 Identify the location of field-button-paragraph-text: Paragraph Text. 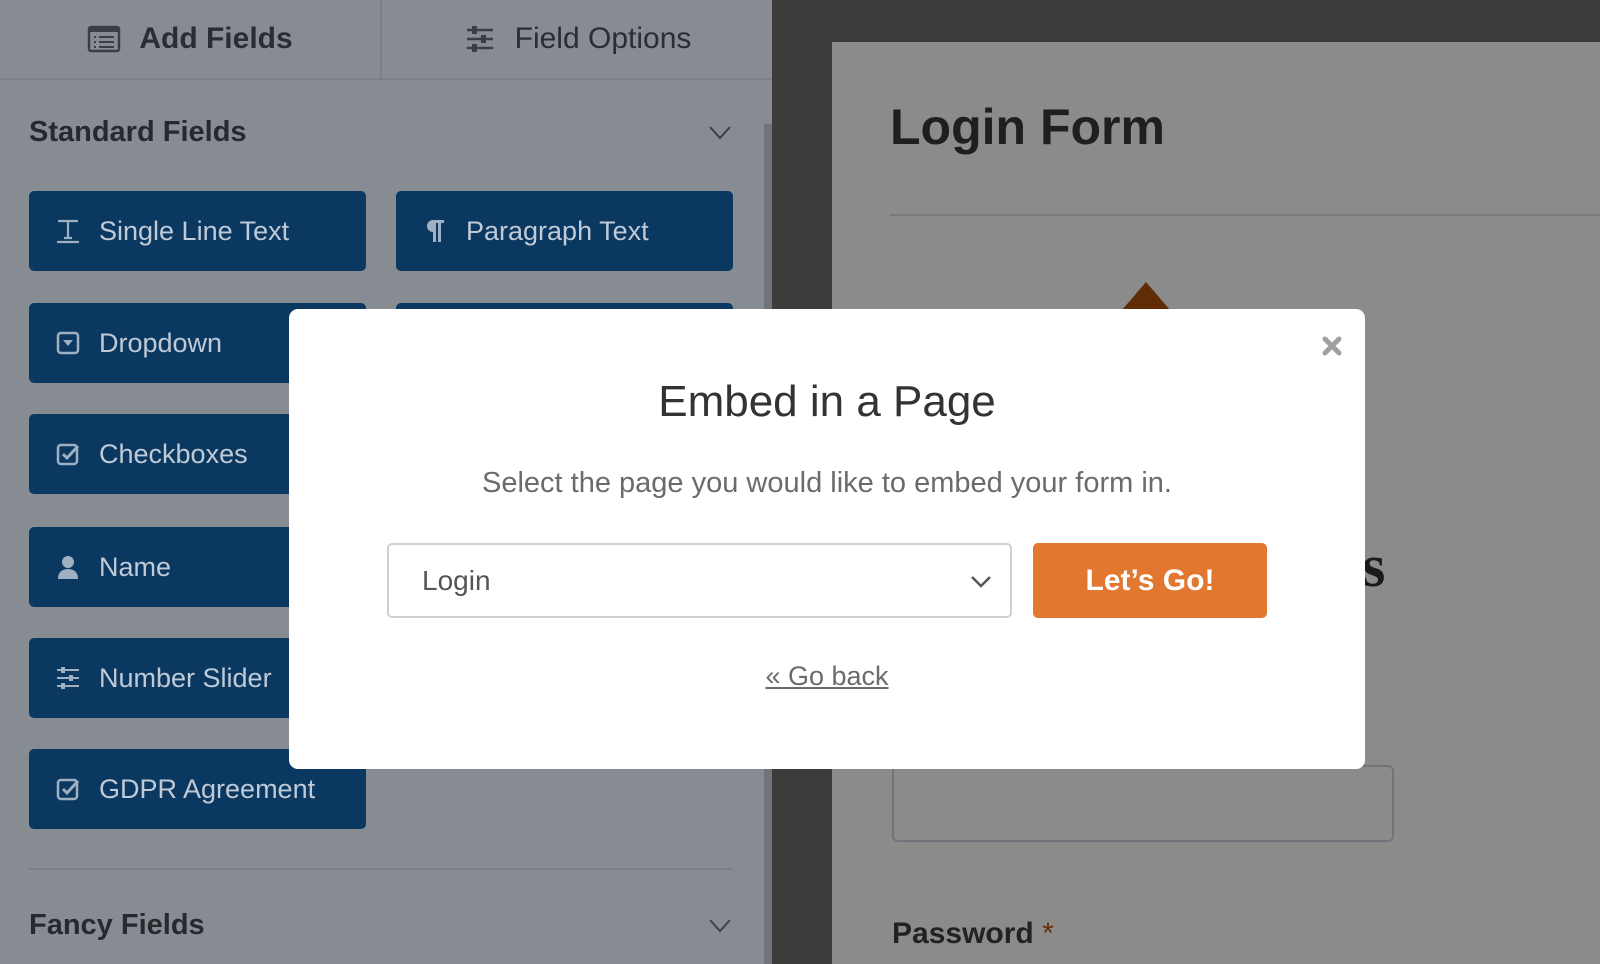
(564, 231).